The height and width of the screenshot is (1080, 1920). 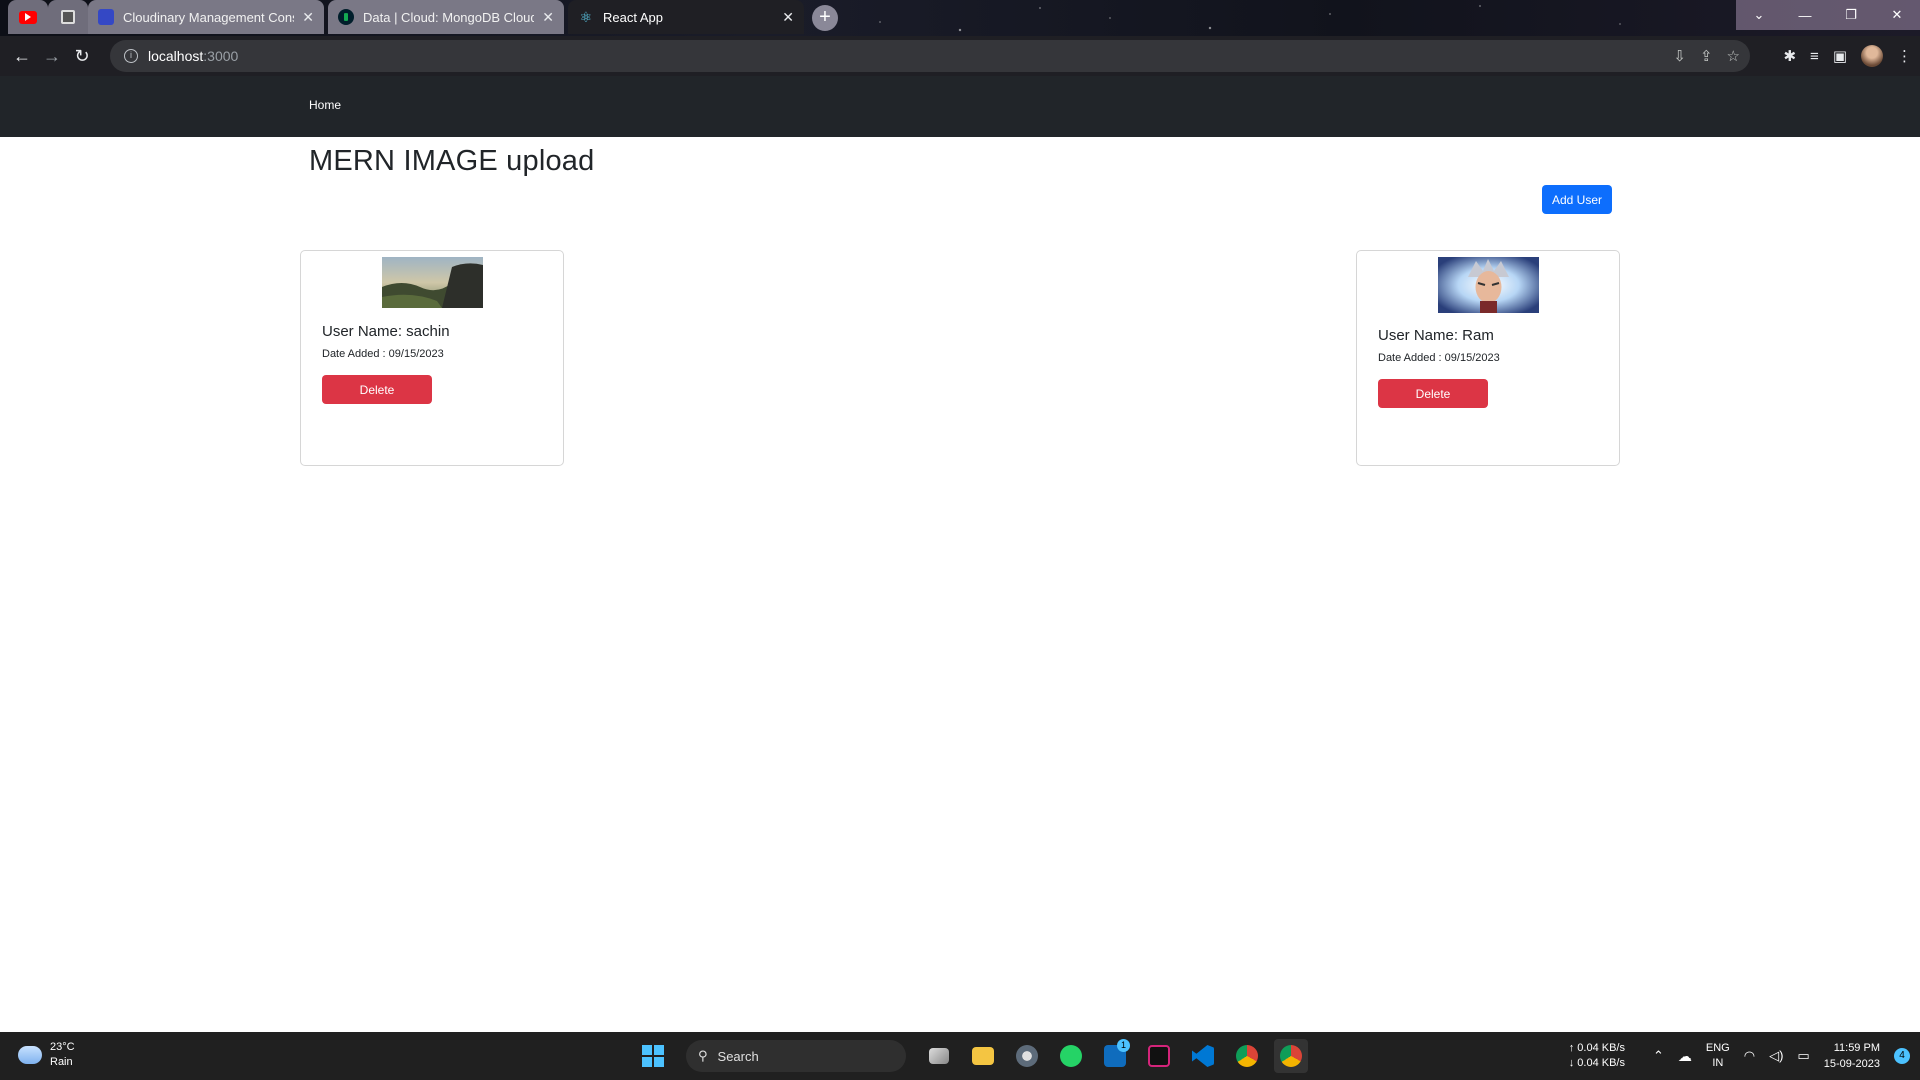 What do you see at coordinates (22, 56) in the screenshot?
I see `back-icon: ←` at bounding box center [22, 56].